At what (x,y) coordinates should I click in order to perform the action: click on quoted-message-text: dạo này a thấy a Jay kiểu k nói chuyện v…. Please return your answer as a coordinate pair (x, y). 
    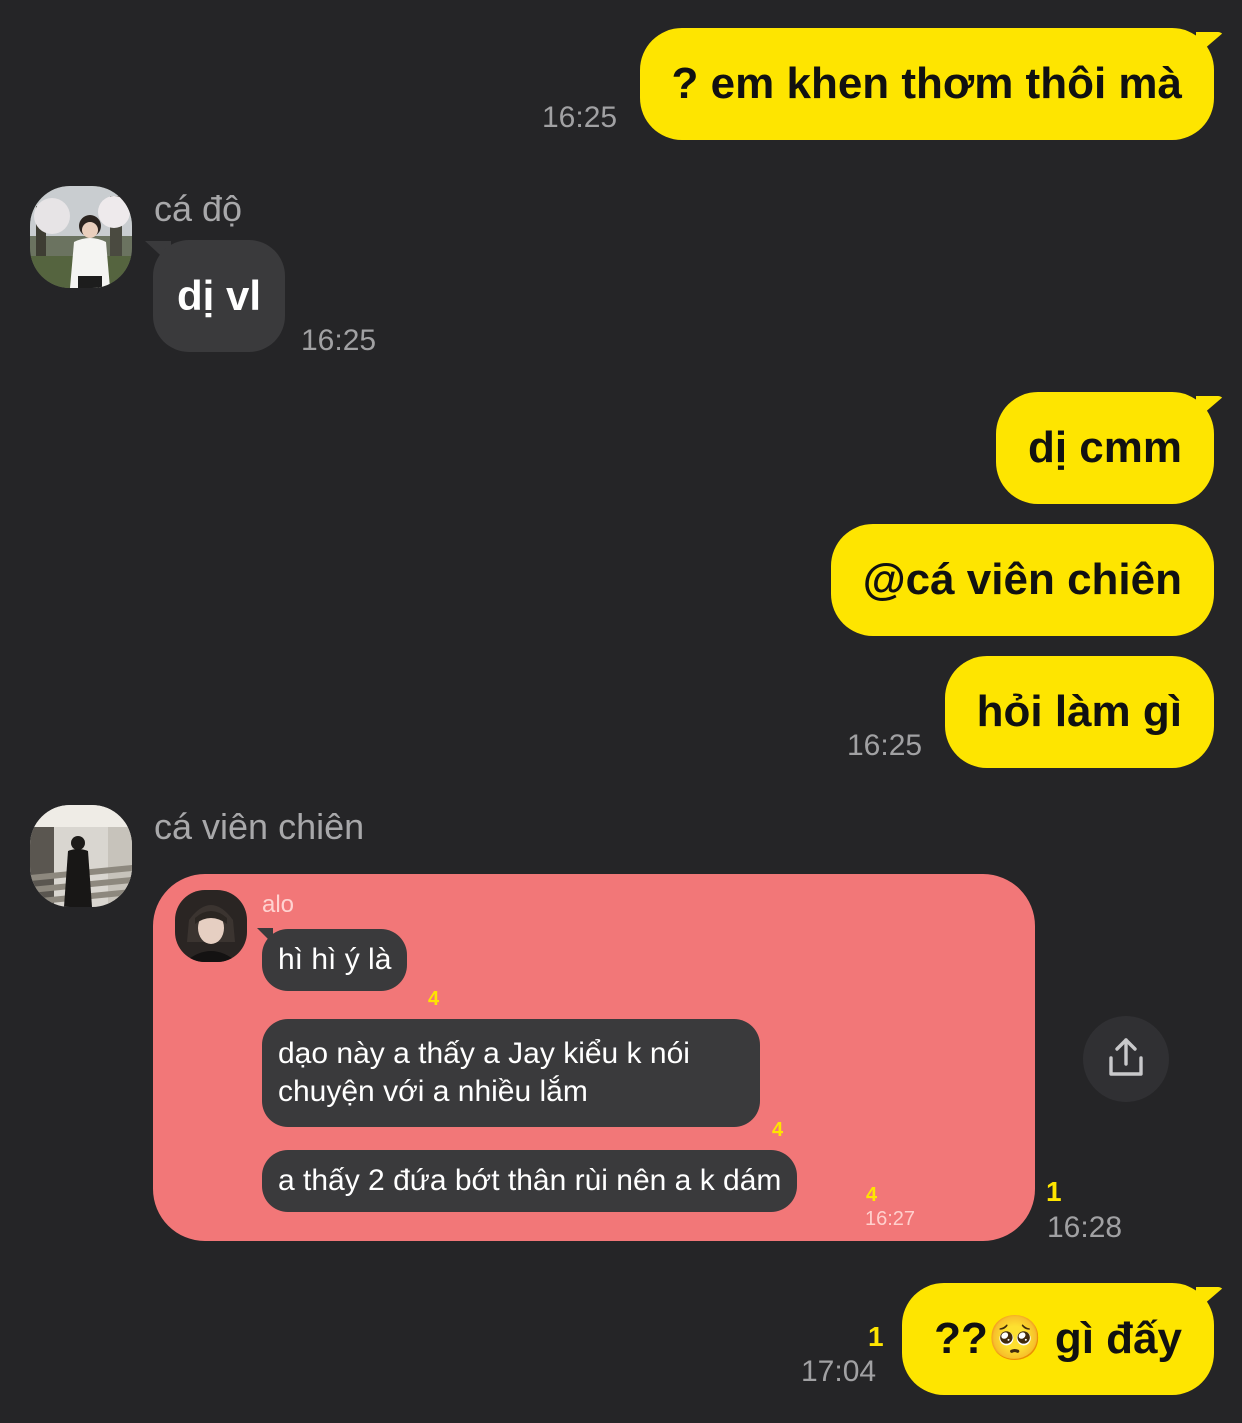
    Looking at the image, I should click on (484, 1072).